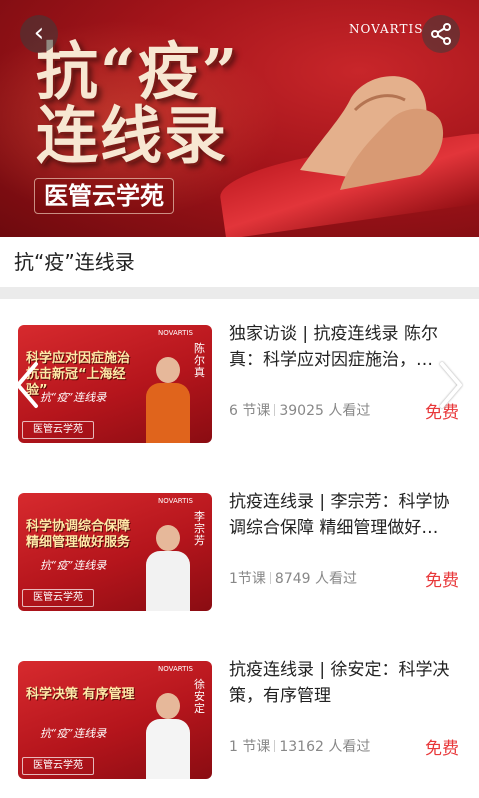 The image size is (479, 798). Describe the element at coordinates (239, 293) in the screenshot. I see `section-divider` at that location.